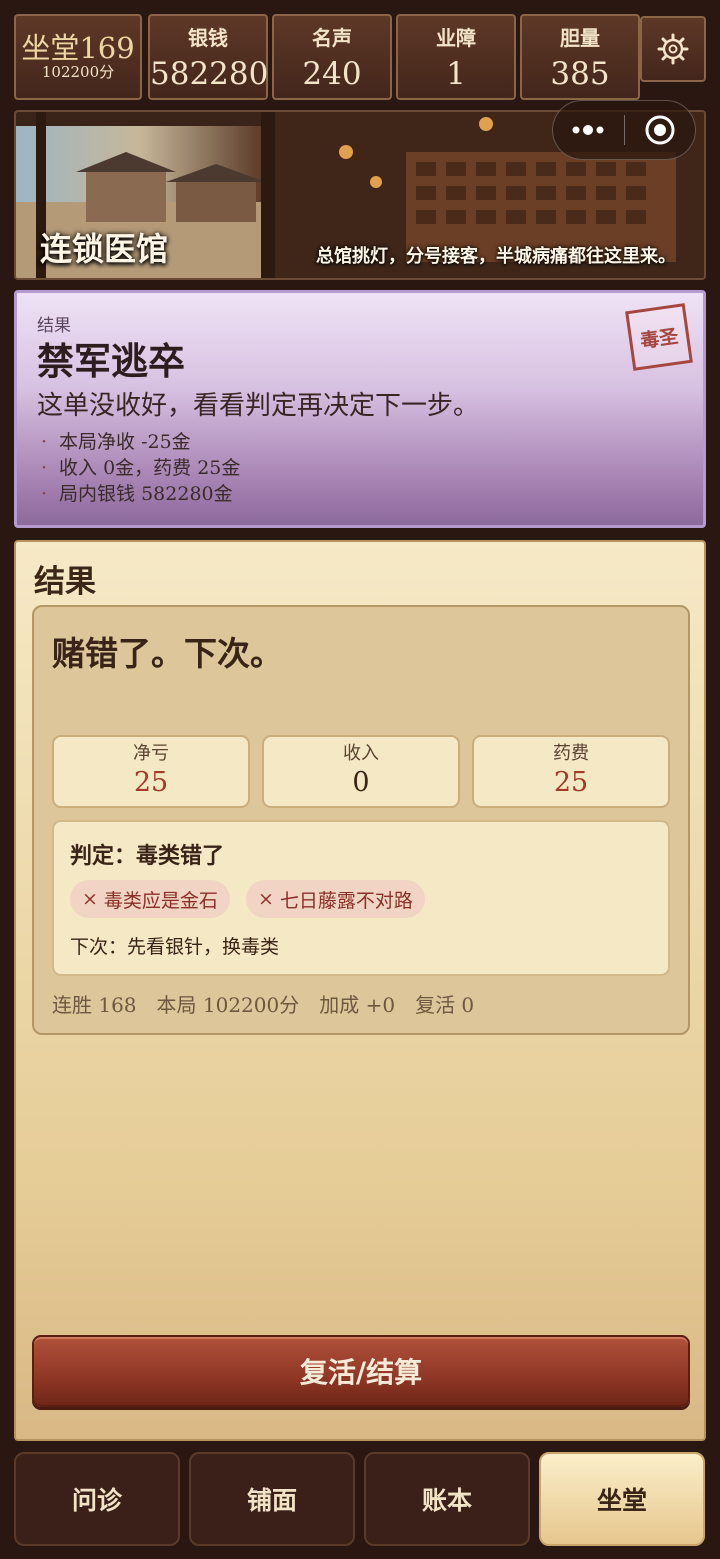 The width and height of the screenshot is (720, 1559). What do you see at coordinates (659, 337) in the screenshot?
I see `title-seal-stamp: 毒圣` at bounding box center [659, 337].